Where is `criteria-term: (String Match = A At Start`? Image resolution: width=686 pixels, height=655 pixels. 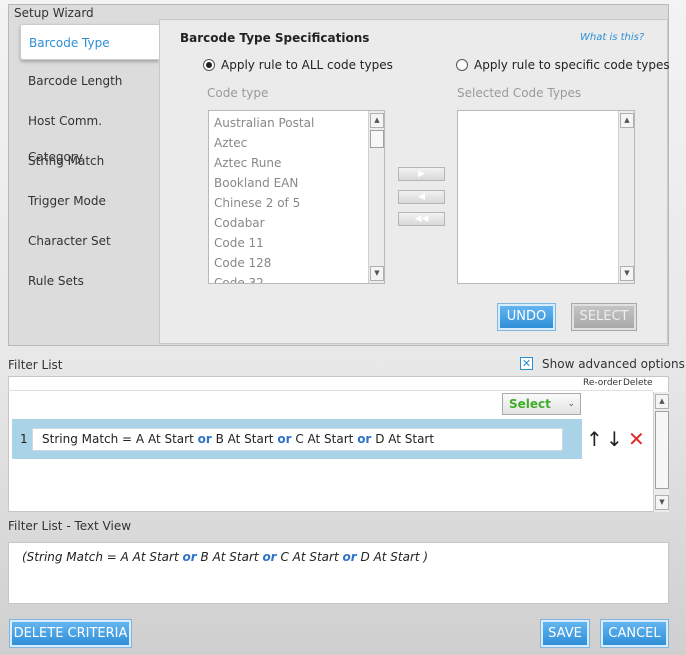
criteria-term: (String Match = A At Start is located at coordinates (100, 557).